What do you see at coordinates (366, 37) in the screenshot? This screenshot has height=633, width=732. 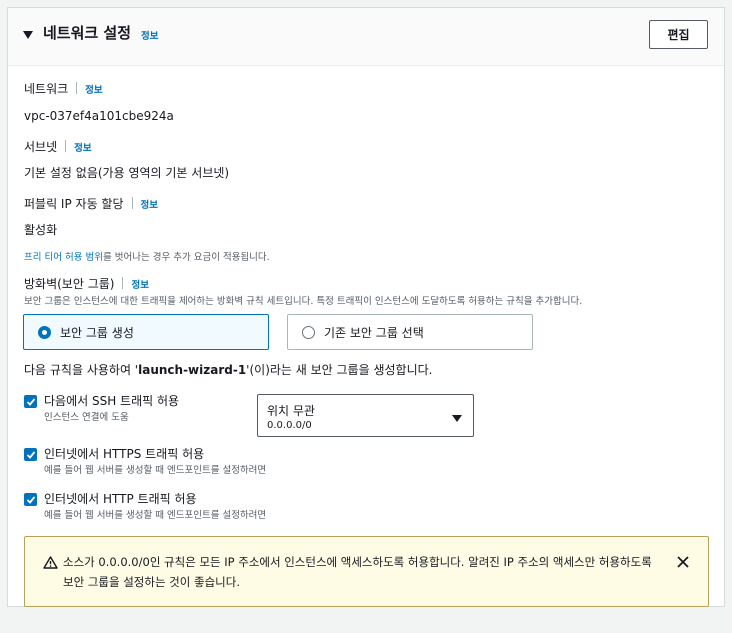 I see `panel-header: 네트워크 설정 정보 편집` at bounding box center [366, 37].